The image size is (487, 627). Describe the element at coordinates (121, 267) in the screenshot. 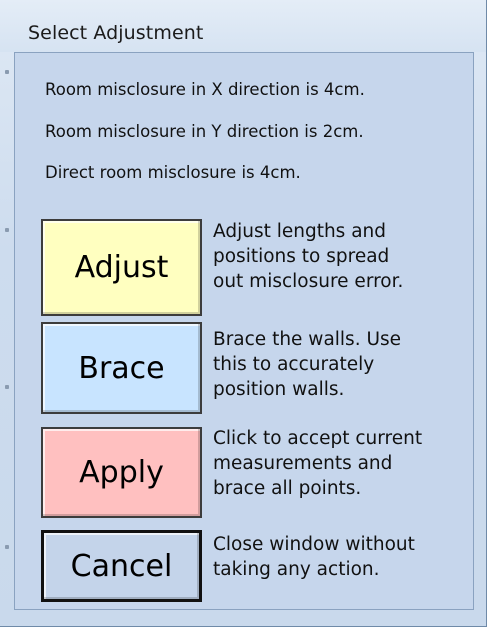

I see `adjust-button: Adjust` at that location.